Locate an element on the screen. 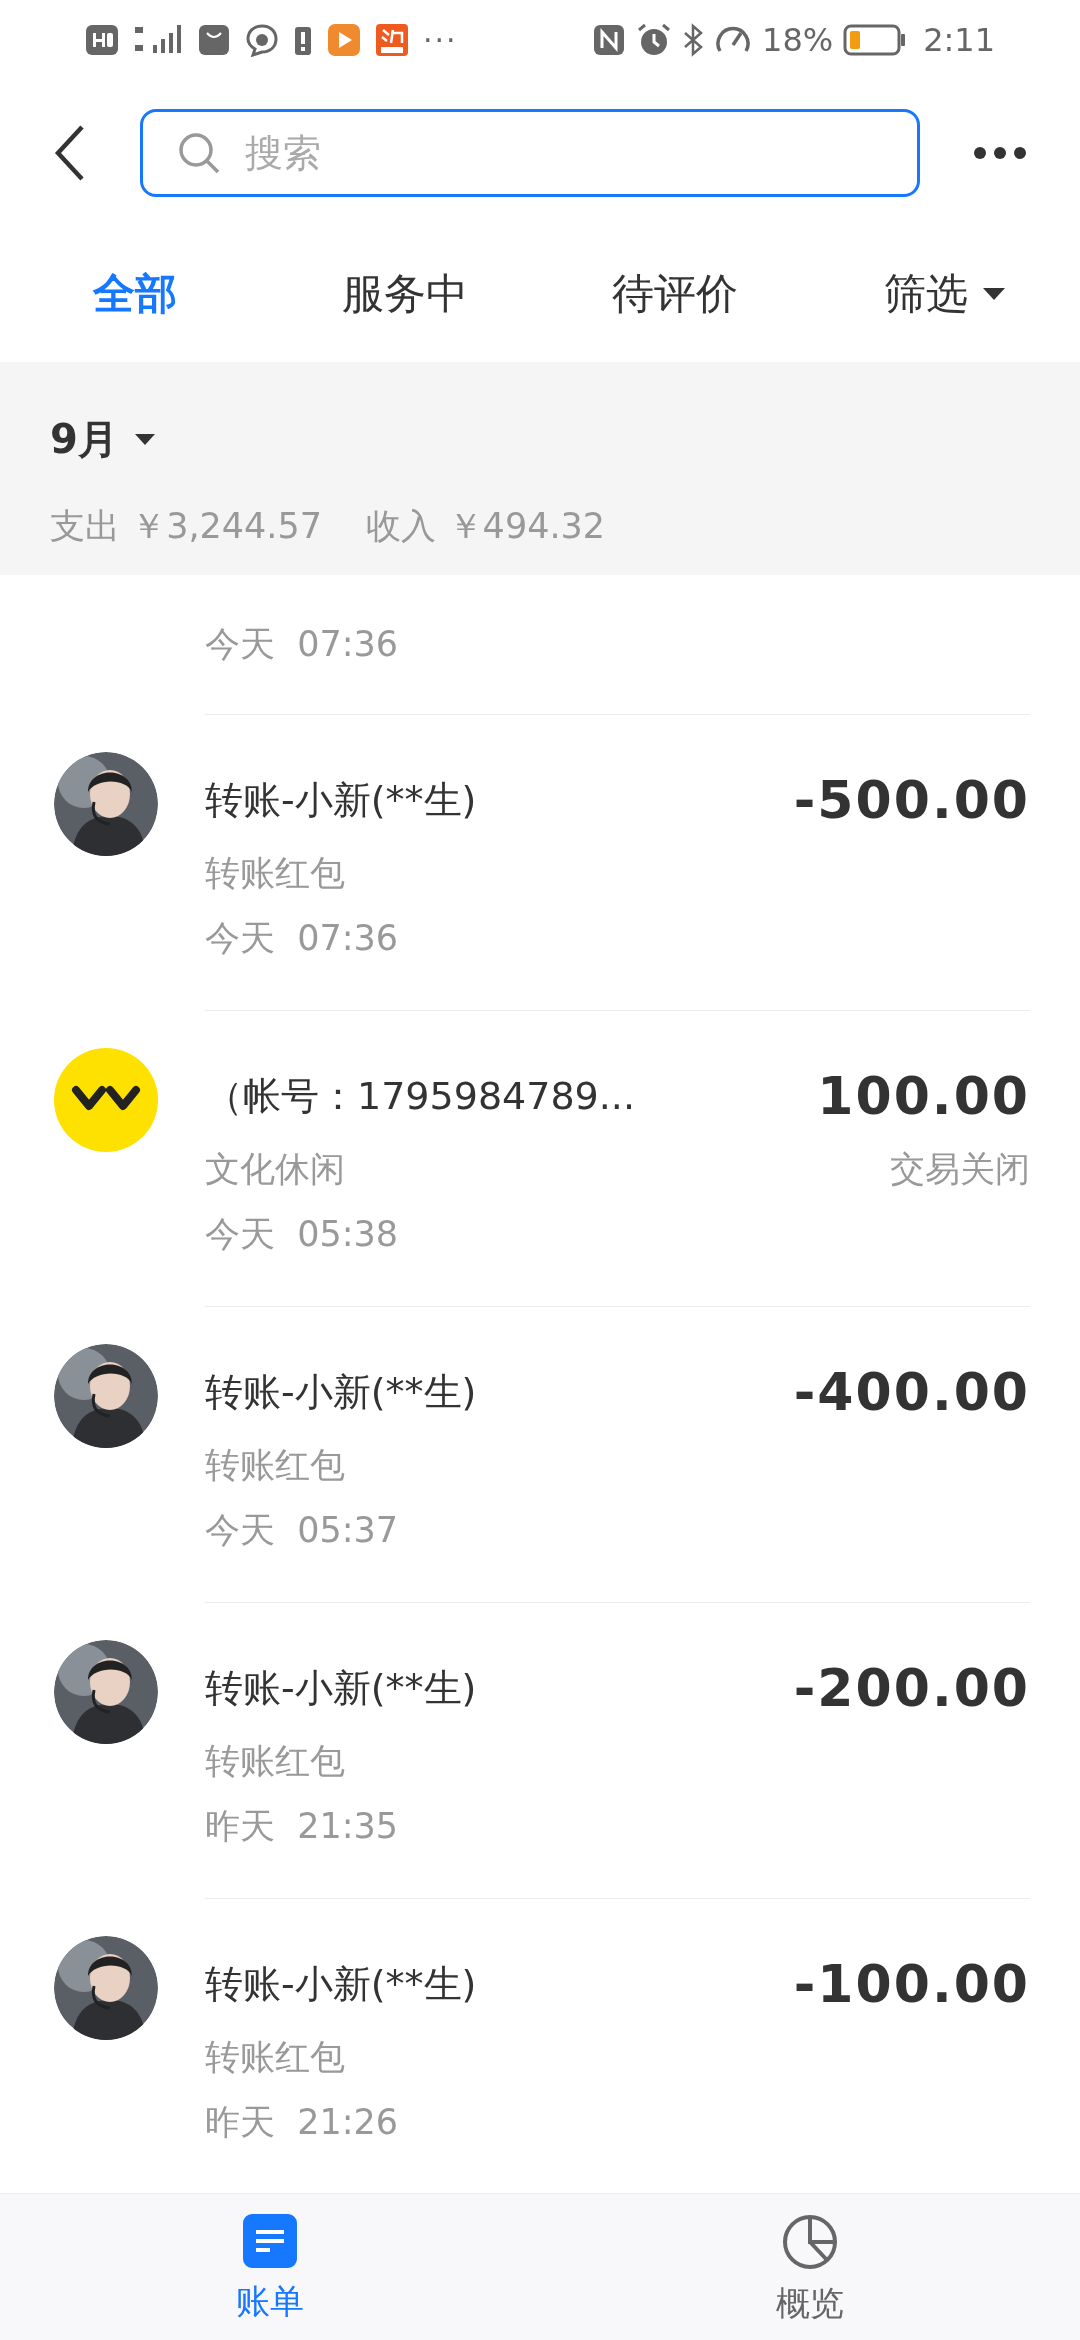  transaction-time: 今天 05:38 is located at coordinates (302, 1234).